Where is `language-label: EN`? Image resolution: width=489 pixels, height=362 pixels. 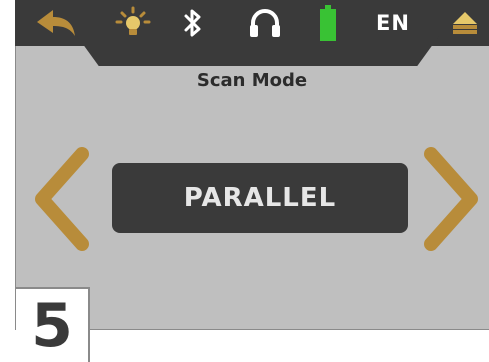
language-label: EN is located at coordinates (393, 23).